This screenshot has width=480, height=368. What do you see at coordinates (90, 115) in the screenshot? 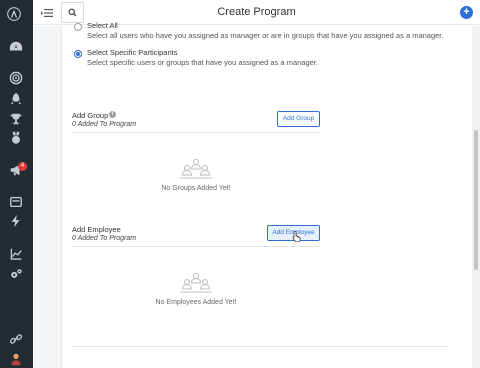
I see `add-group-title: Add Group` at bounding box center [90, 115].